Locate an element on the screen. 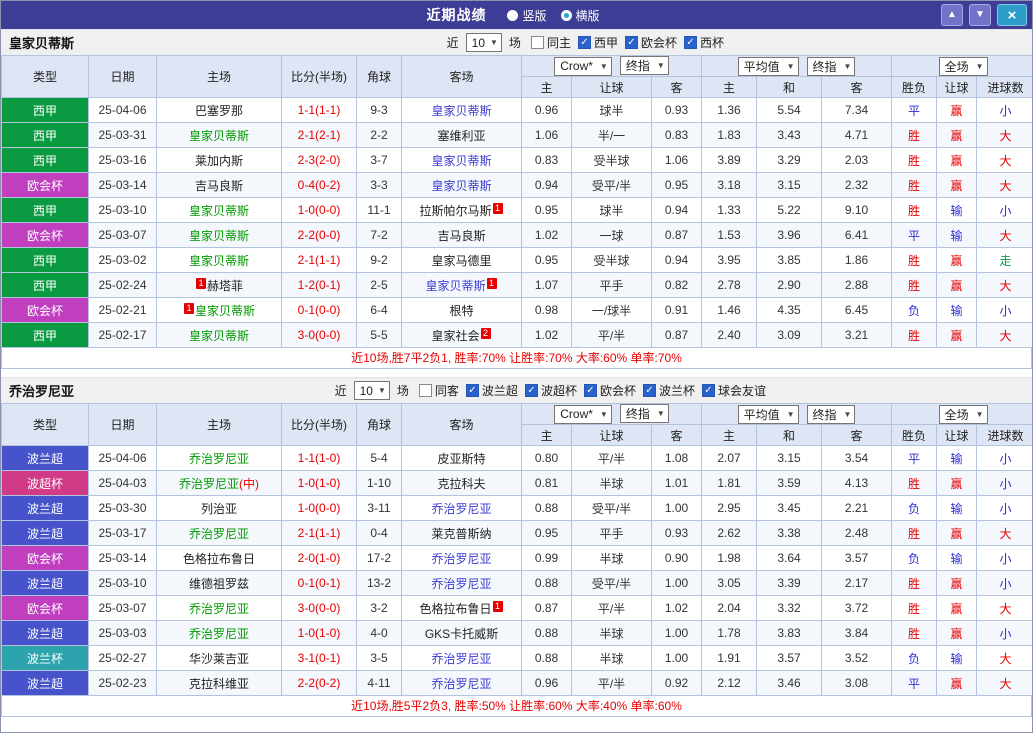 Image resolution: width=1033 pixels, height=733 pixels. filter-checkbox: 同客 is located at coordinates (438, 390).